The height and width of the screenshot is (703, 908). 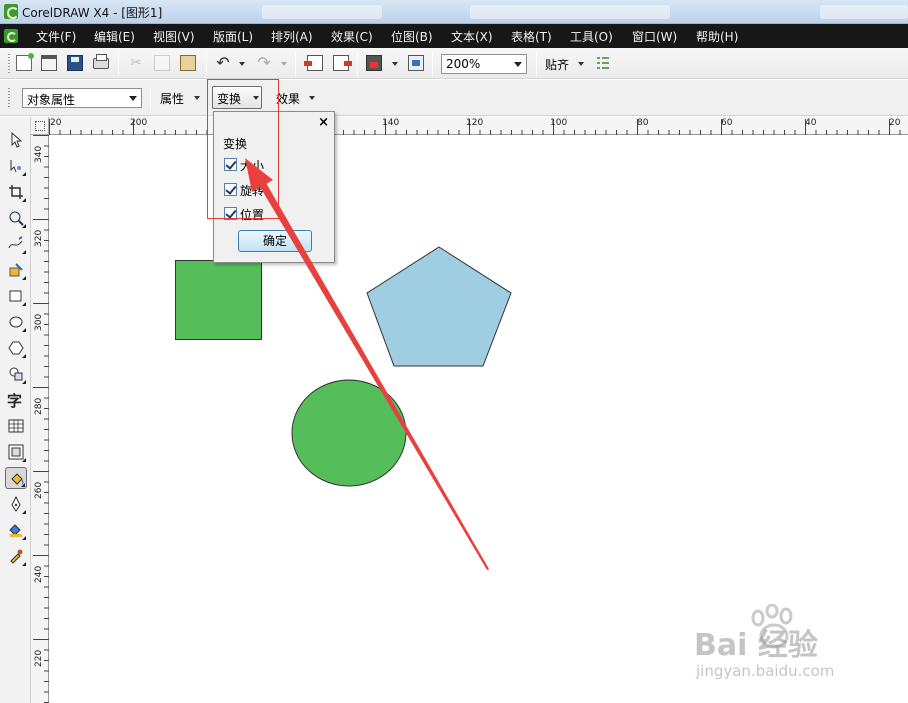 What do you see at coordinates (16, 530) in the screenshot?
I see `interactive-fill-tool` at bounding box center [16, 530].